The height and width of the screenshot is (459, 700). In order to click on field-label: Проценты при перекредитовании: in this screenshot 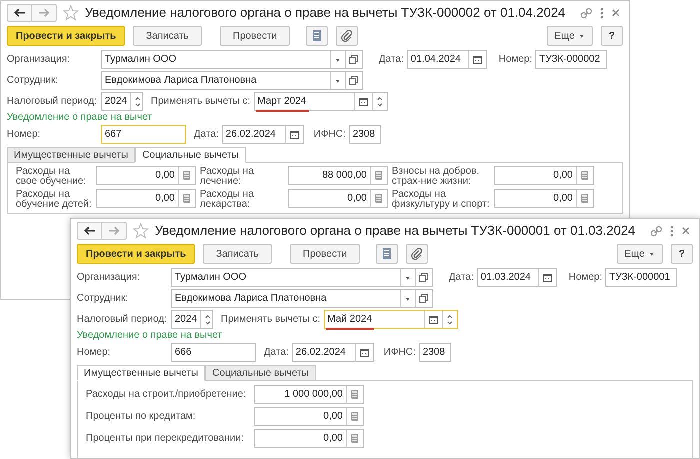, I will do `click(165, 439)`.